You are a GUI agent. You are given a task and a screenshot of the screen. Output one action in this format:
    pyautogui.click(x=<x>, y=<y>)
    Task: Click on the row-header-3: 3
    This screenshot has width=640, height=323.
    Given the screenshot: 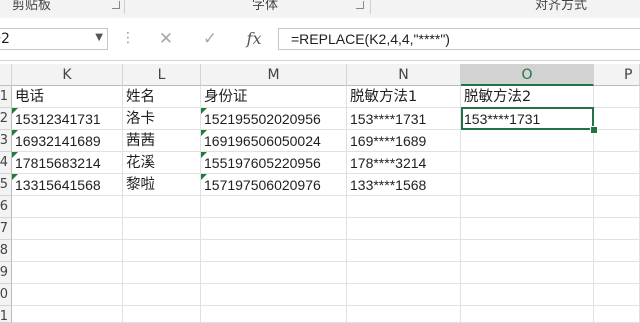 What is the action you would take?
    pyautogui.click(x=6, y=141)
    